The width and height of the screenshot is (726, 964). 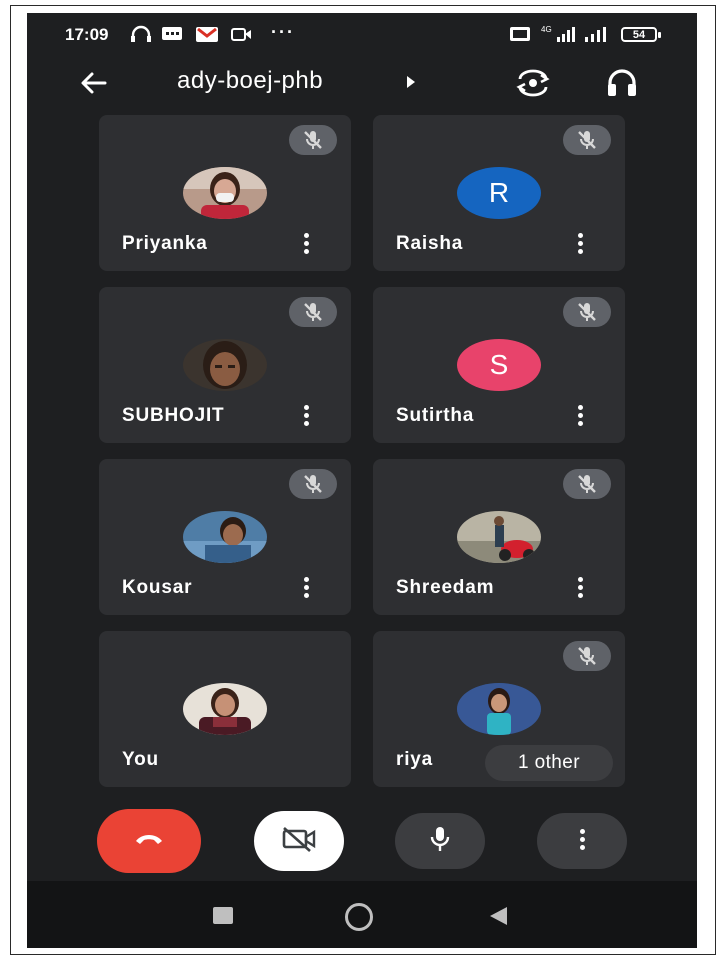 I want to click on end-call-button, so click(x=149, y=841).